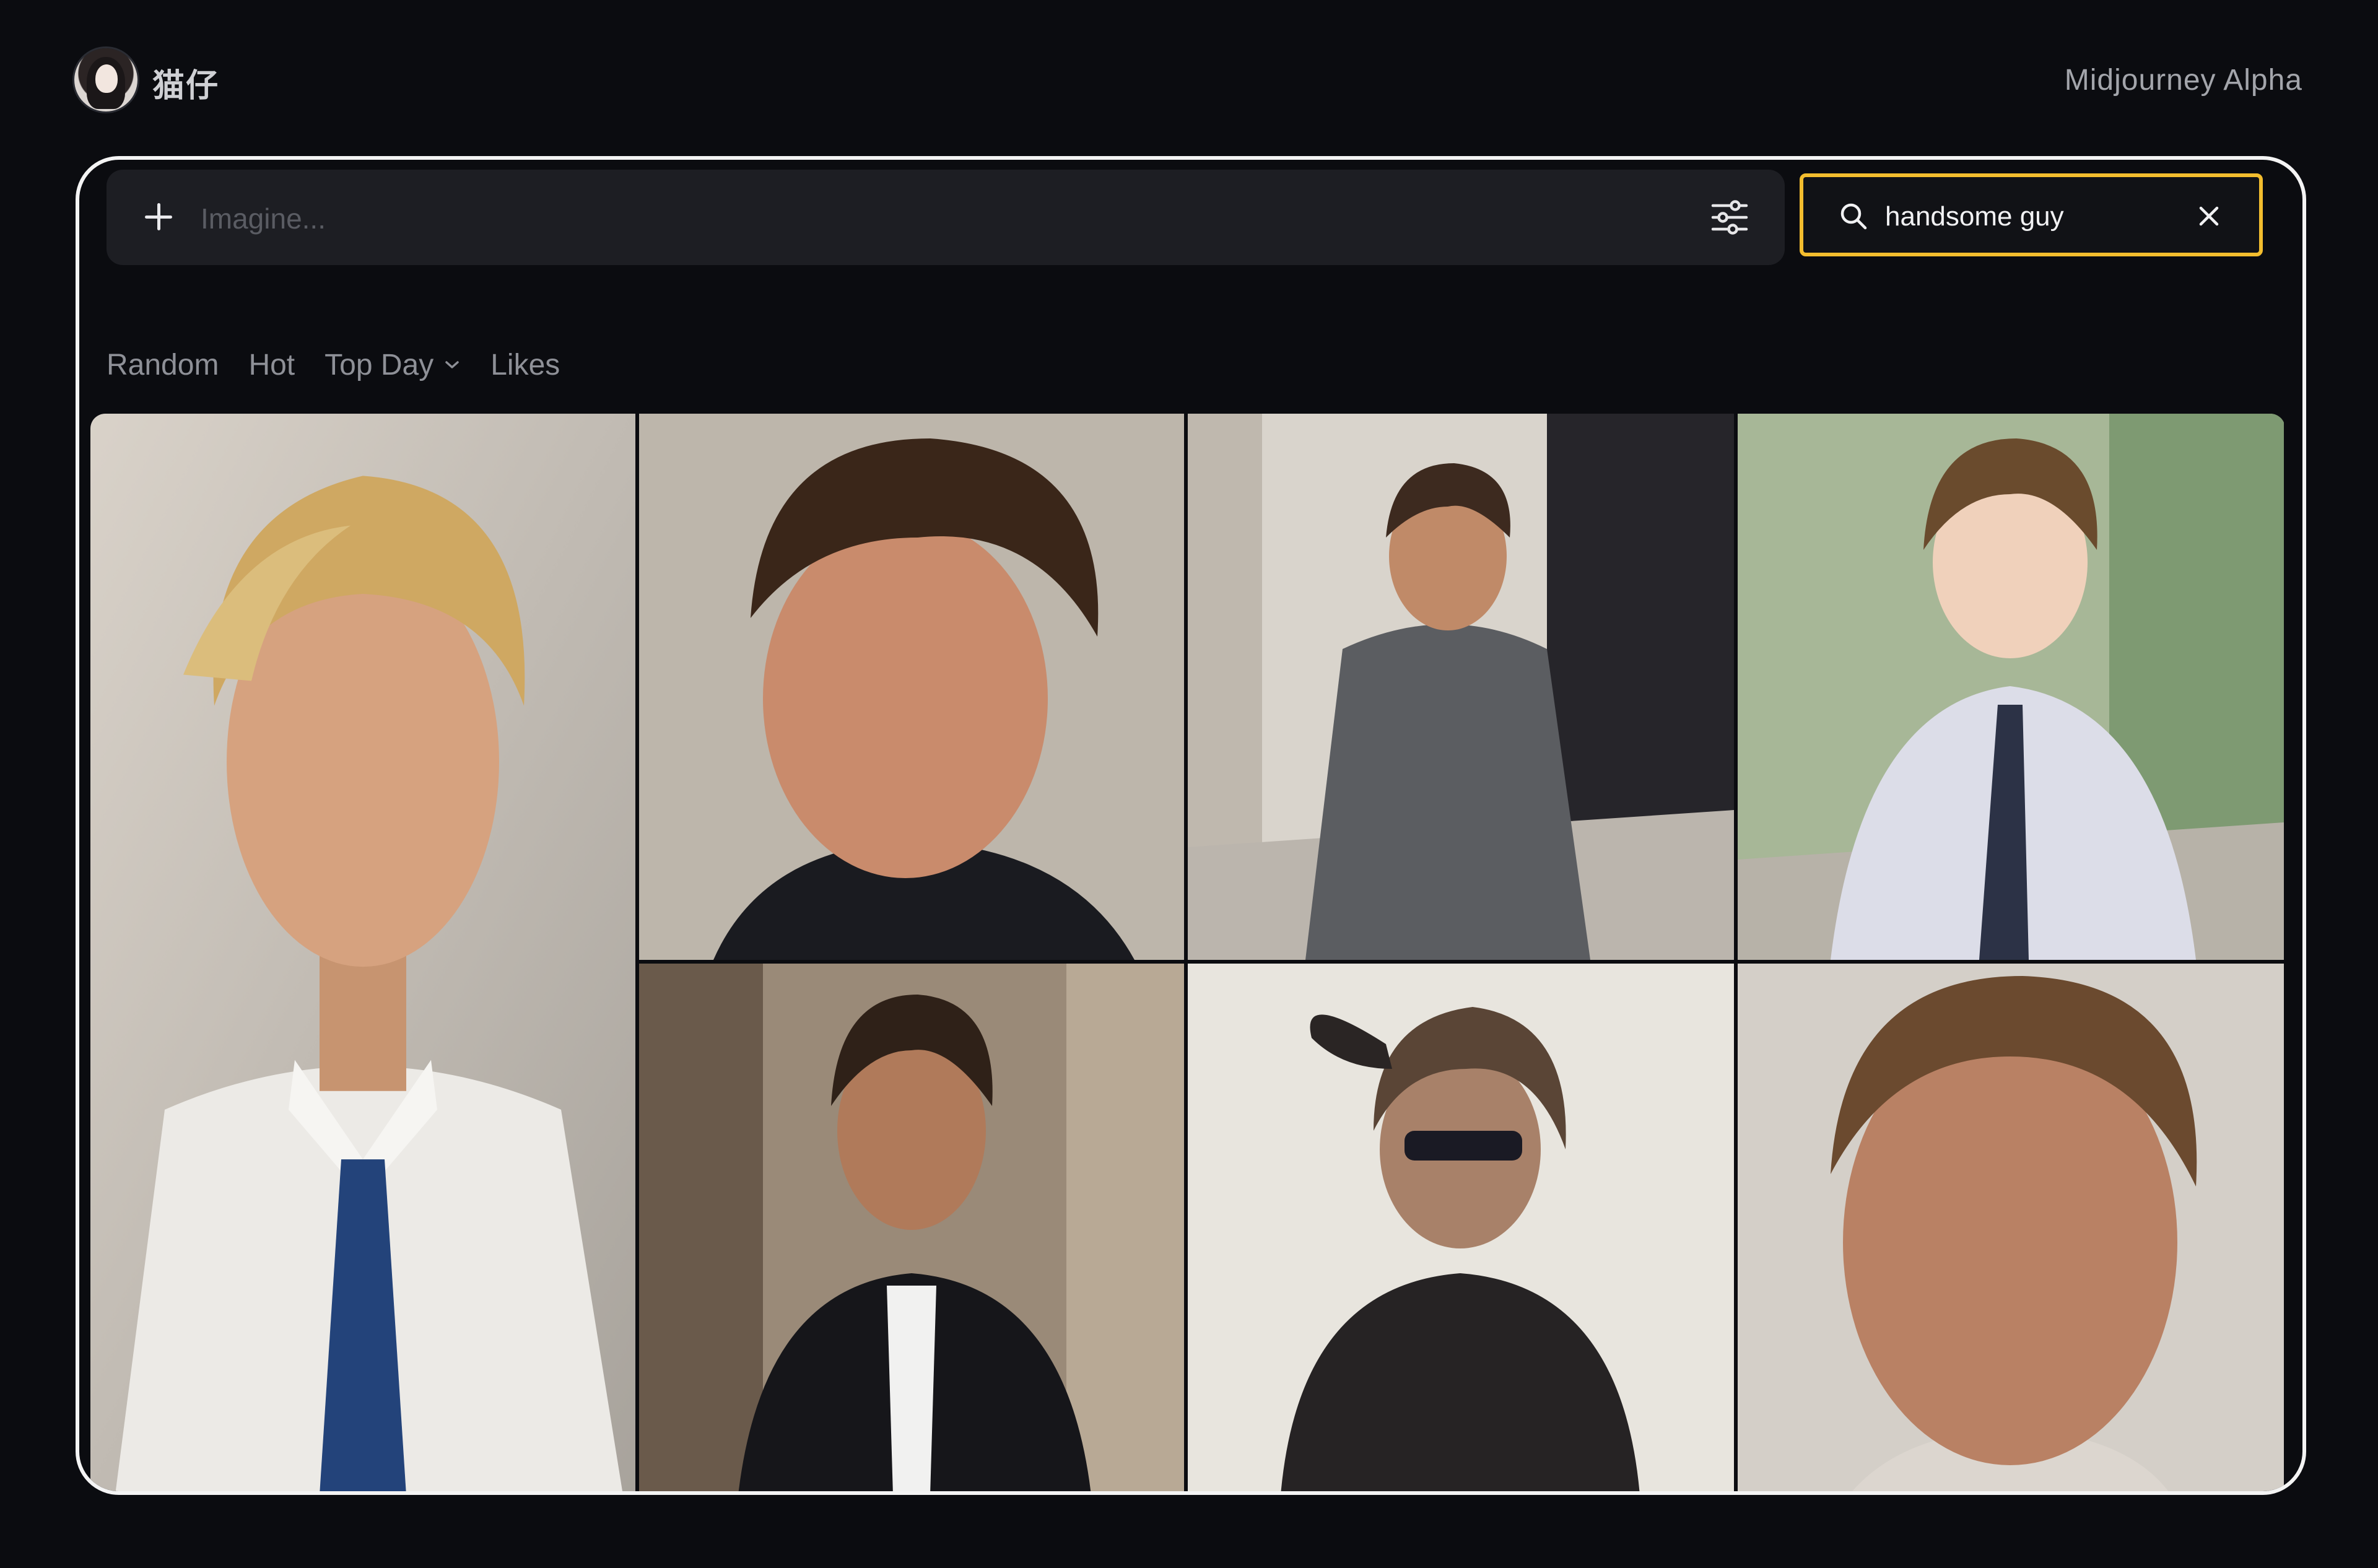  I want to click on tab-top-day-label: Top Day, so click(379, 364).